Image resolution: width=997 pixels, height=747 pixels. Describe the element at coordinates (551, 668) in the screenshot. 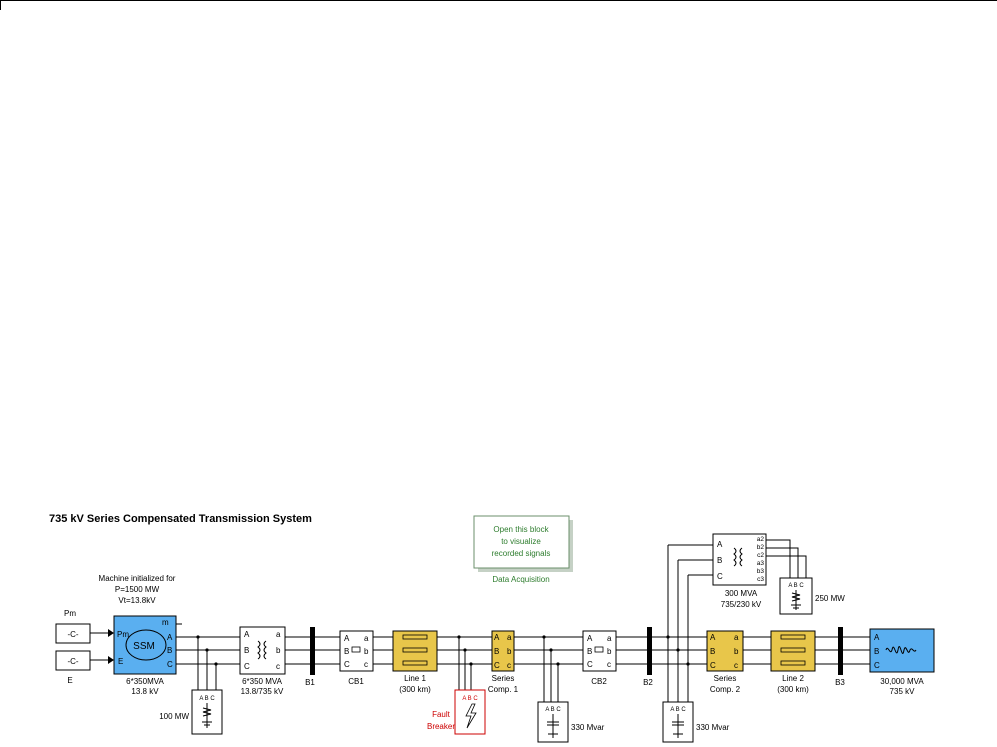

I see `shunt1-taps` at that location.